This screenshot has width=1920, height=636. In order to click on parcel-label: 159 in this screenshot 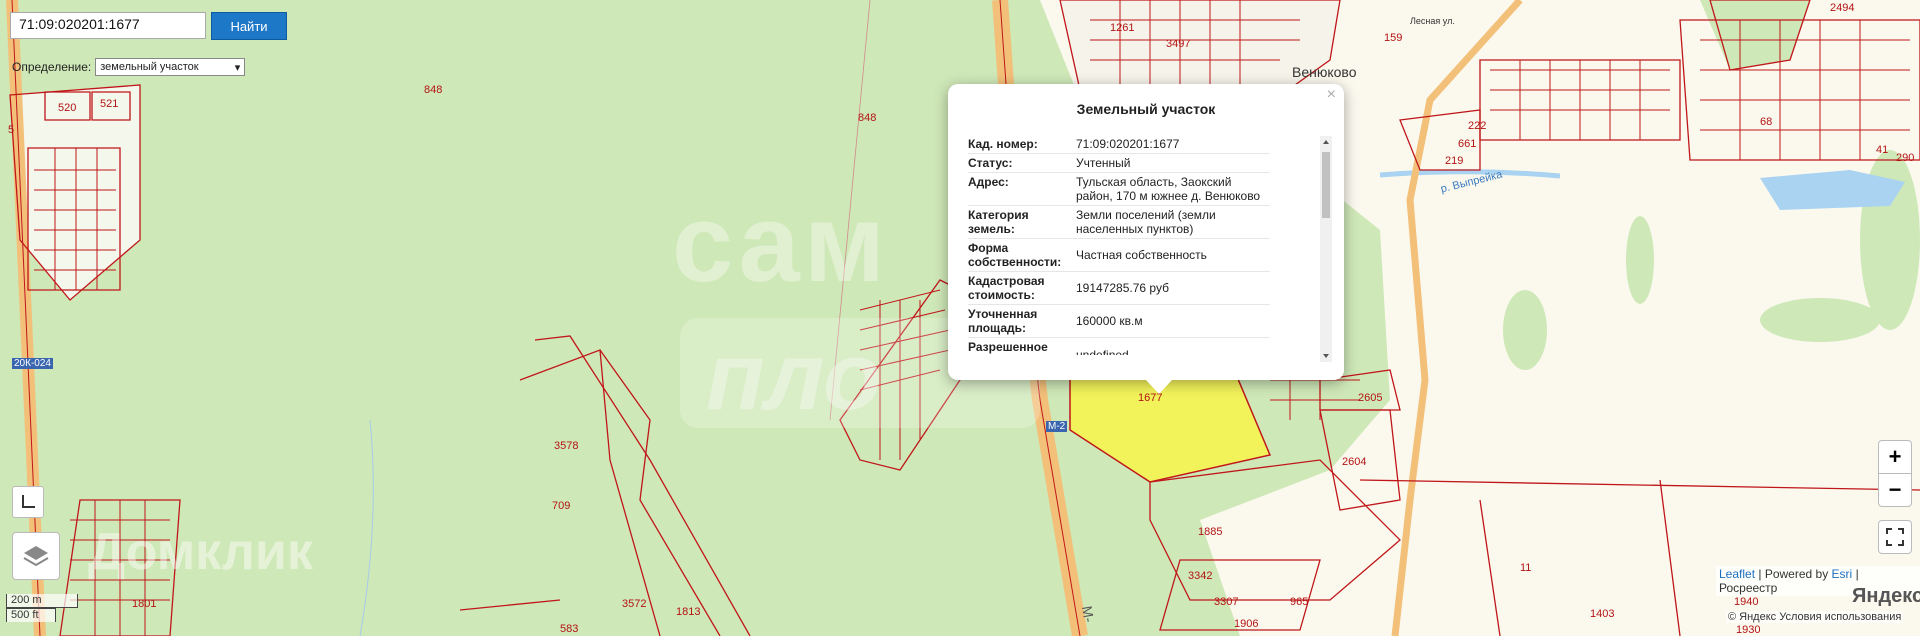, I will do `click(1393, 38)`.